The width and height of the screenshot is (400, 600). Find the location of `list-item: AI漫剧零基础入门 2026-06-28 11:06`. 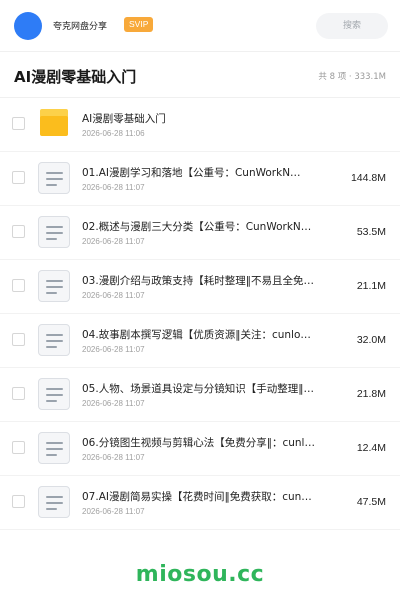

list-item: AI漫剧零基础入门 2026-06-28 11:06 is located at coordinates (200, 125).